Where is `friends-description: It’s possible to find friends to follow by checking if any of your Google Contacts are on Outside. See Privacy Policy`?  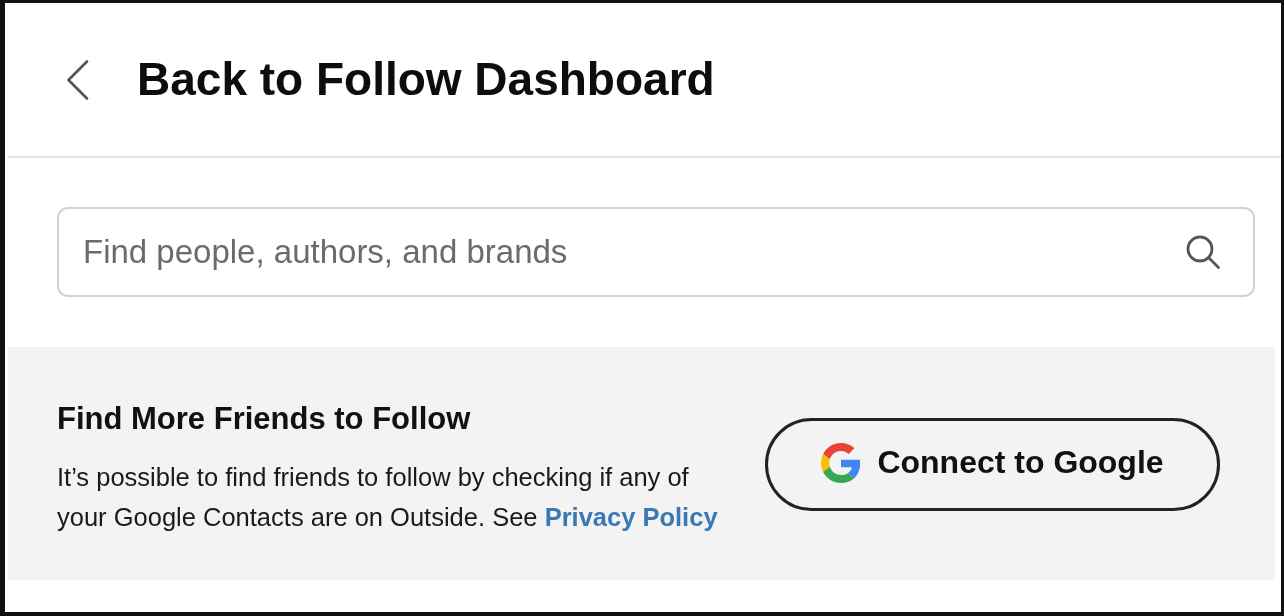 friends-description: It’s possible to find friends to follow by checking if any of your Google Contacts are on Outside. See Privacy Policy is located at coordinates (388, 497).